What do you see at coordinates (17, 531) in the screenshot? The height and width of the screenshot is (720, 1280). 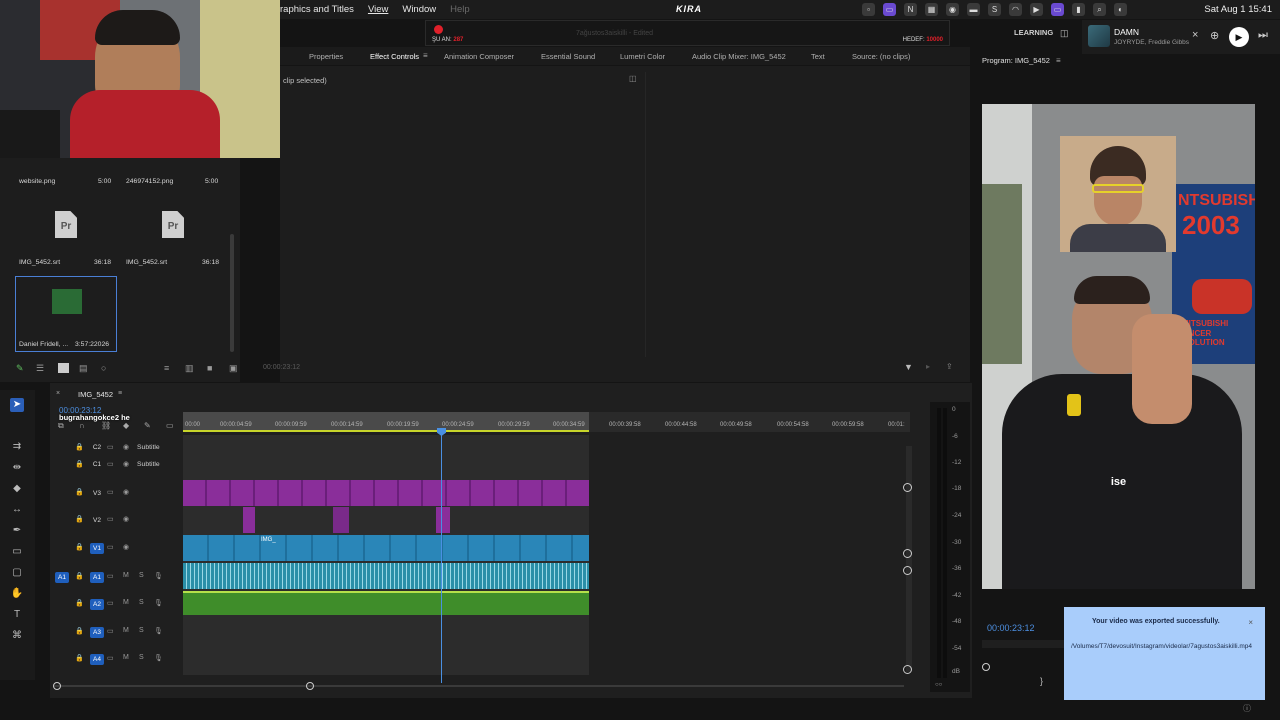 I see `pen-tool-icon: ✒` at bounding box center [17, 531].